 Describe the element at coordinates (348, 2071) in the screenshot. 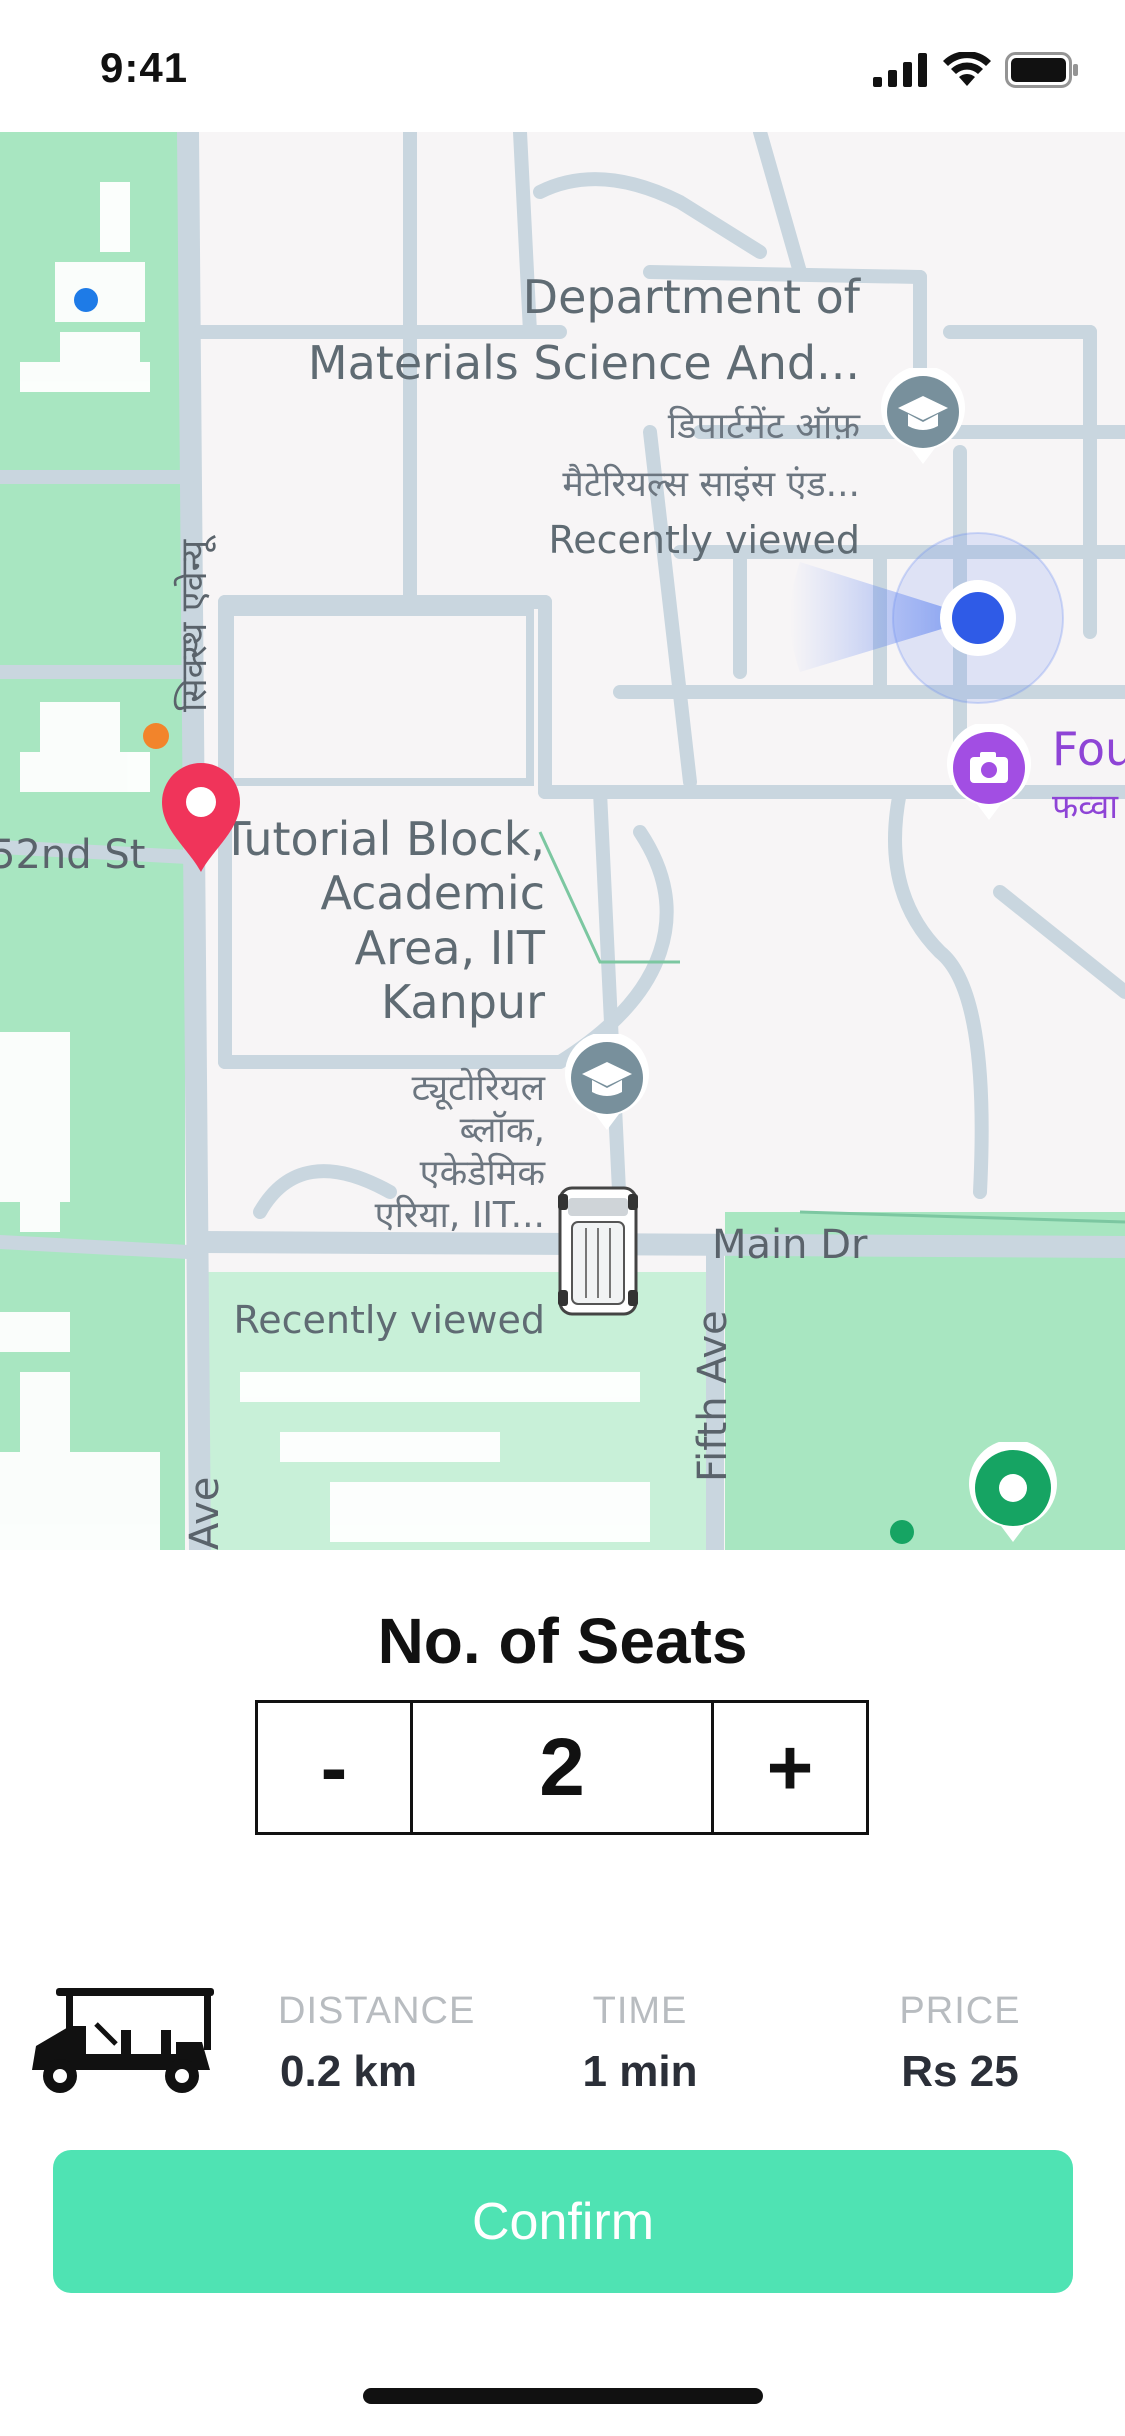

I see `distance-value: 0.2 km` at that location.